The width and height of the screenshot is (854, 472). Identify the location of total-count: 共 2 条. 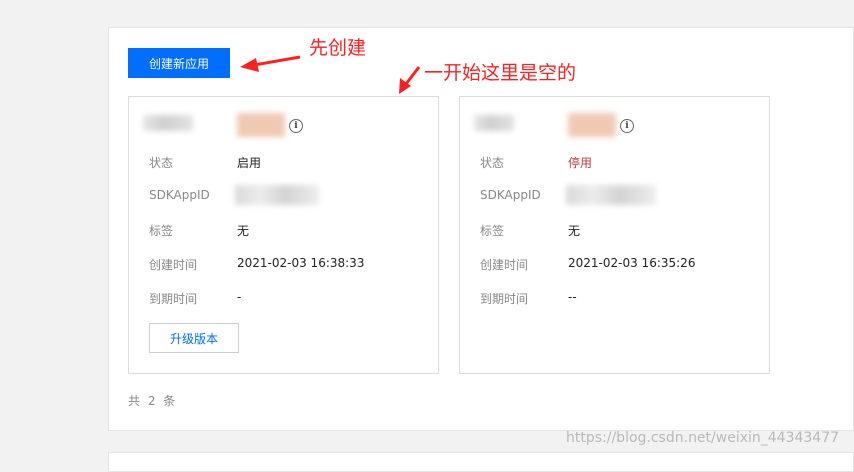
(153, 401).